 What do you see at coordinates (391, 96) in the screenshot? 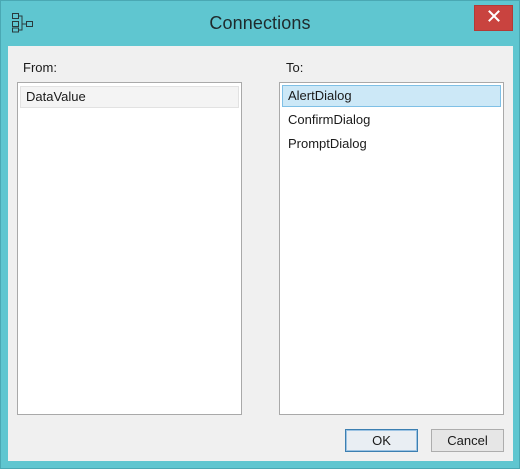
I see `list-item: AlertDialog` at bounding box center [391, 96].